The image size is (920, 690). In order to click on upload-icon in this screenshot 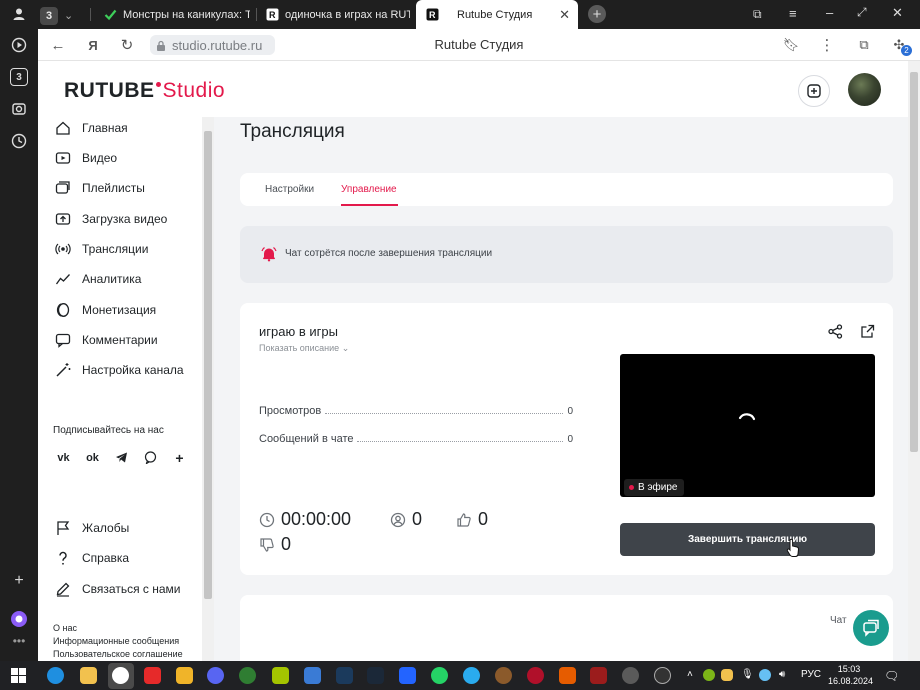, I will do `click(63, 219)`.